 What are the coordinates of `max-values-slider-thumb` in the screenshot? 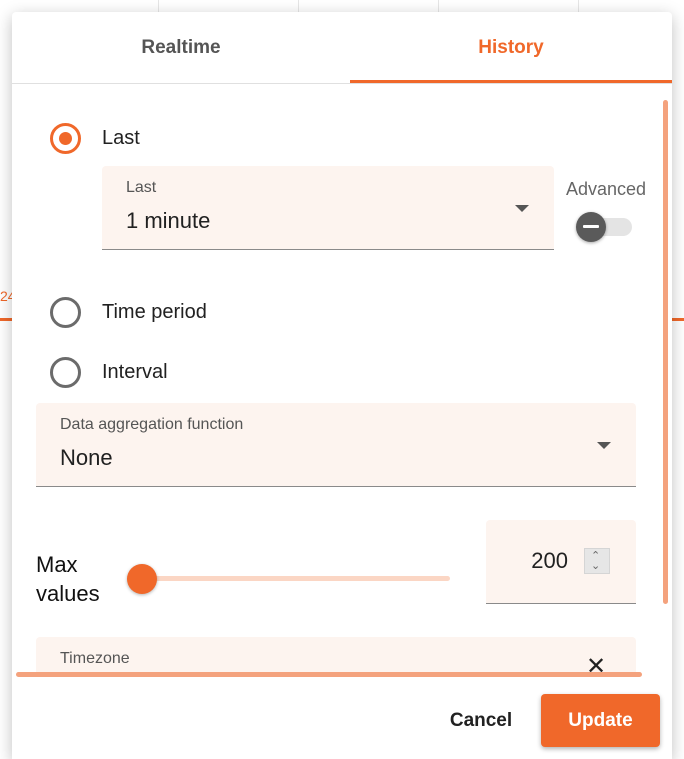 It's located at (142, 579).